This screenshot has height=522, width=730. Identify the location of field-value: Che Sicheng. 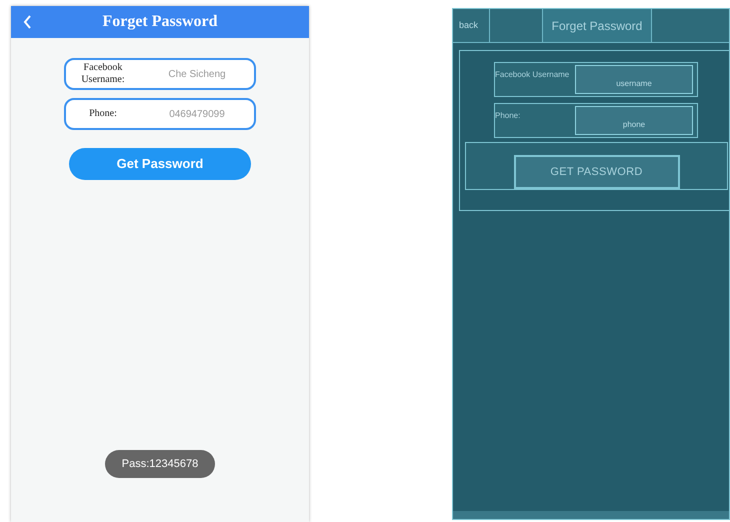
(197, 75).